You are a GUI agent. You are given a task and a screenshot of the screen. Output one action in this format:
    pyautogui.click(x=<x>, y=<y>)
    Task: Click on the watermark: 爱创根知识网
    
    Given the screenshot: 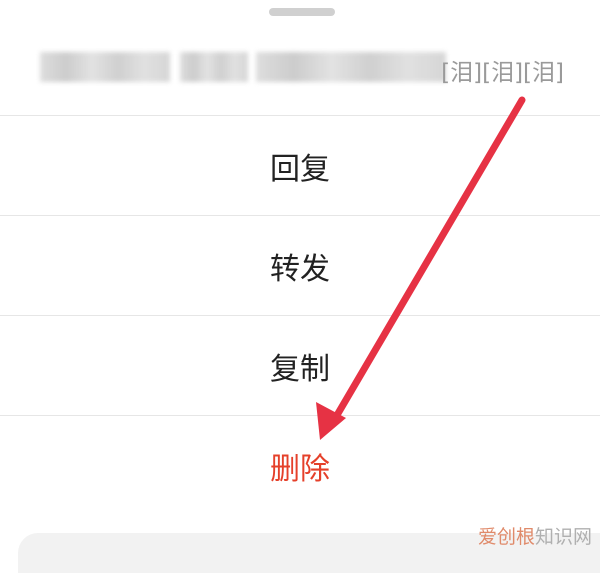 What is the action you would take?
    pyautogui.click(x=535, y=535)
    